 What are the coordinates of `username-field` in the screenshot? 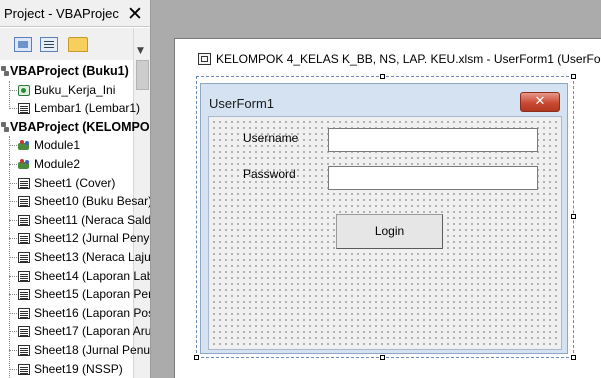 It's located at (433, 140).